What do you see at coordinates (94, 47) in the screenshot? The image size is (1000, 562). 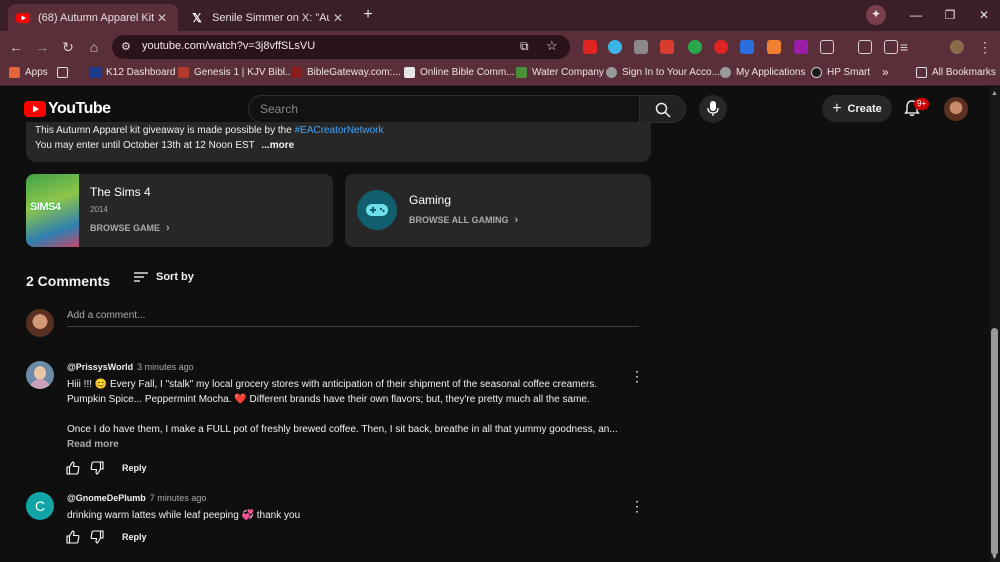 I see `home-icon: ⌂` at bounding box center [94, 47].